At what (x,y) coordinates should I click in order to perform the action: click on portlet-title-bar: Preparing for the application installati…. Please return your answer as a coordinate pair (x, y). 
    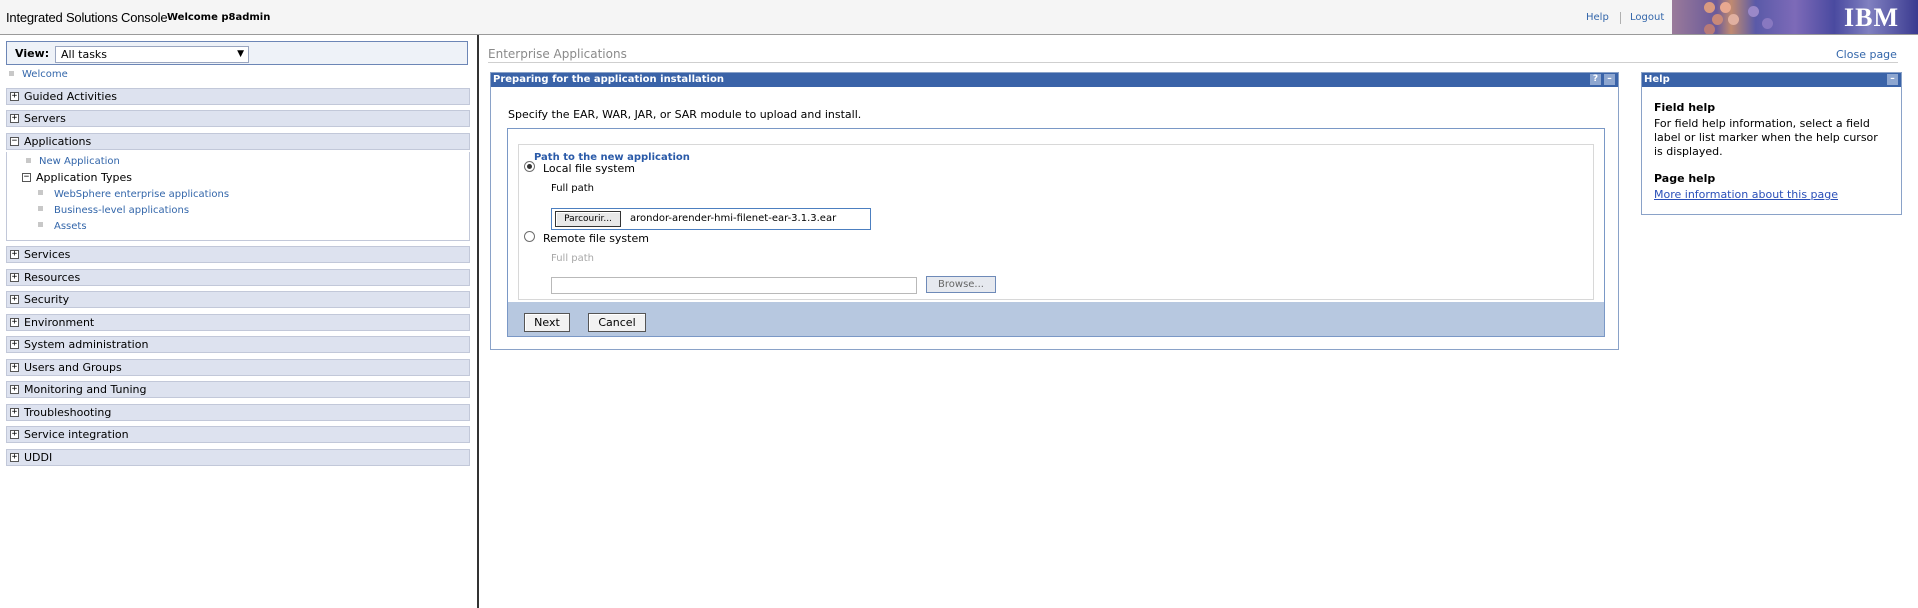
    Looking at the image, I should click on (1054, 80).